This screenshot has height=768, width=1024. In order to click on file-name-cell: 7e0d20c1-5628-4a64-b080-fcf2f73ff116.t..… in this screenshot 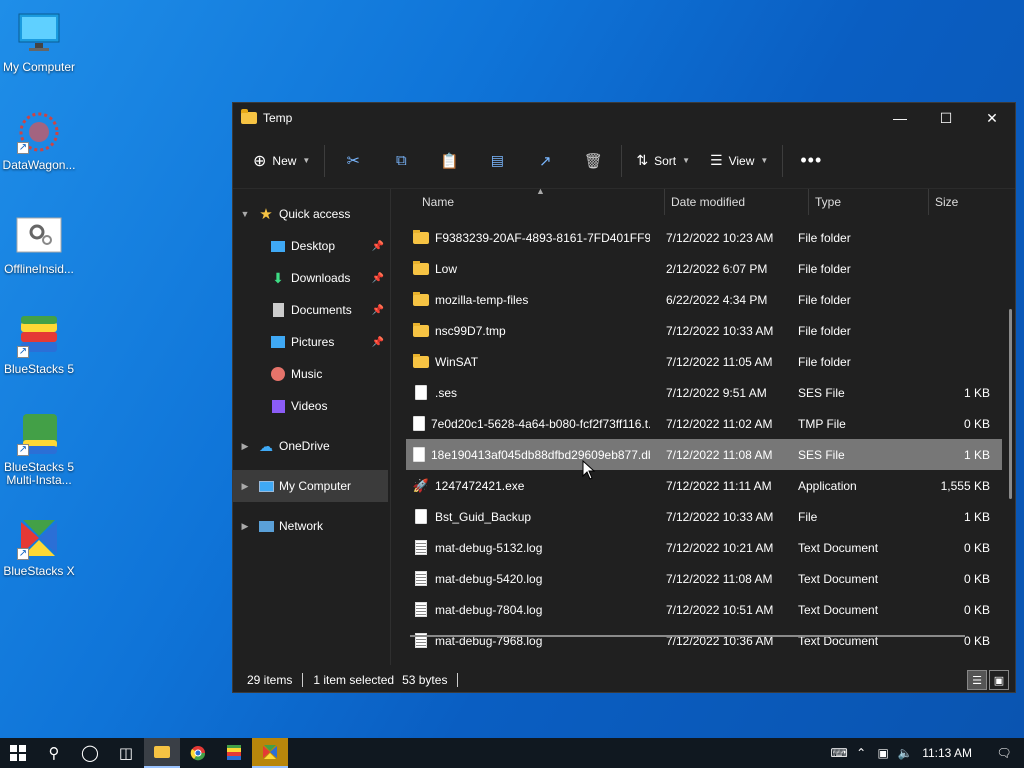, I will do `click(521, 424)`.